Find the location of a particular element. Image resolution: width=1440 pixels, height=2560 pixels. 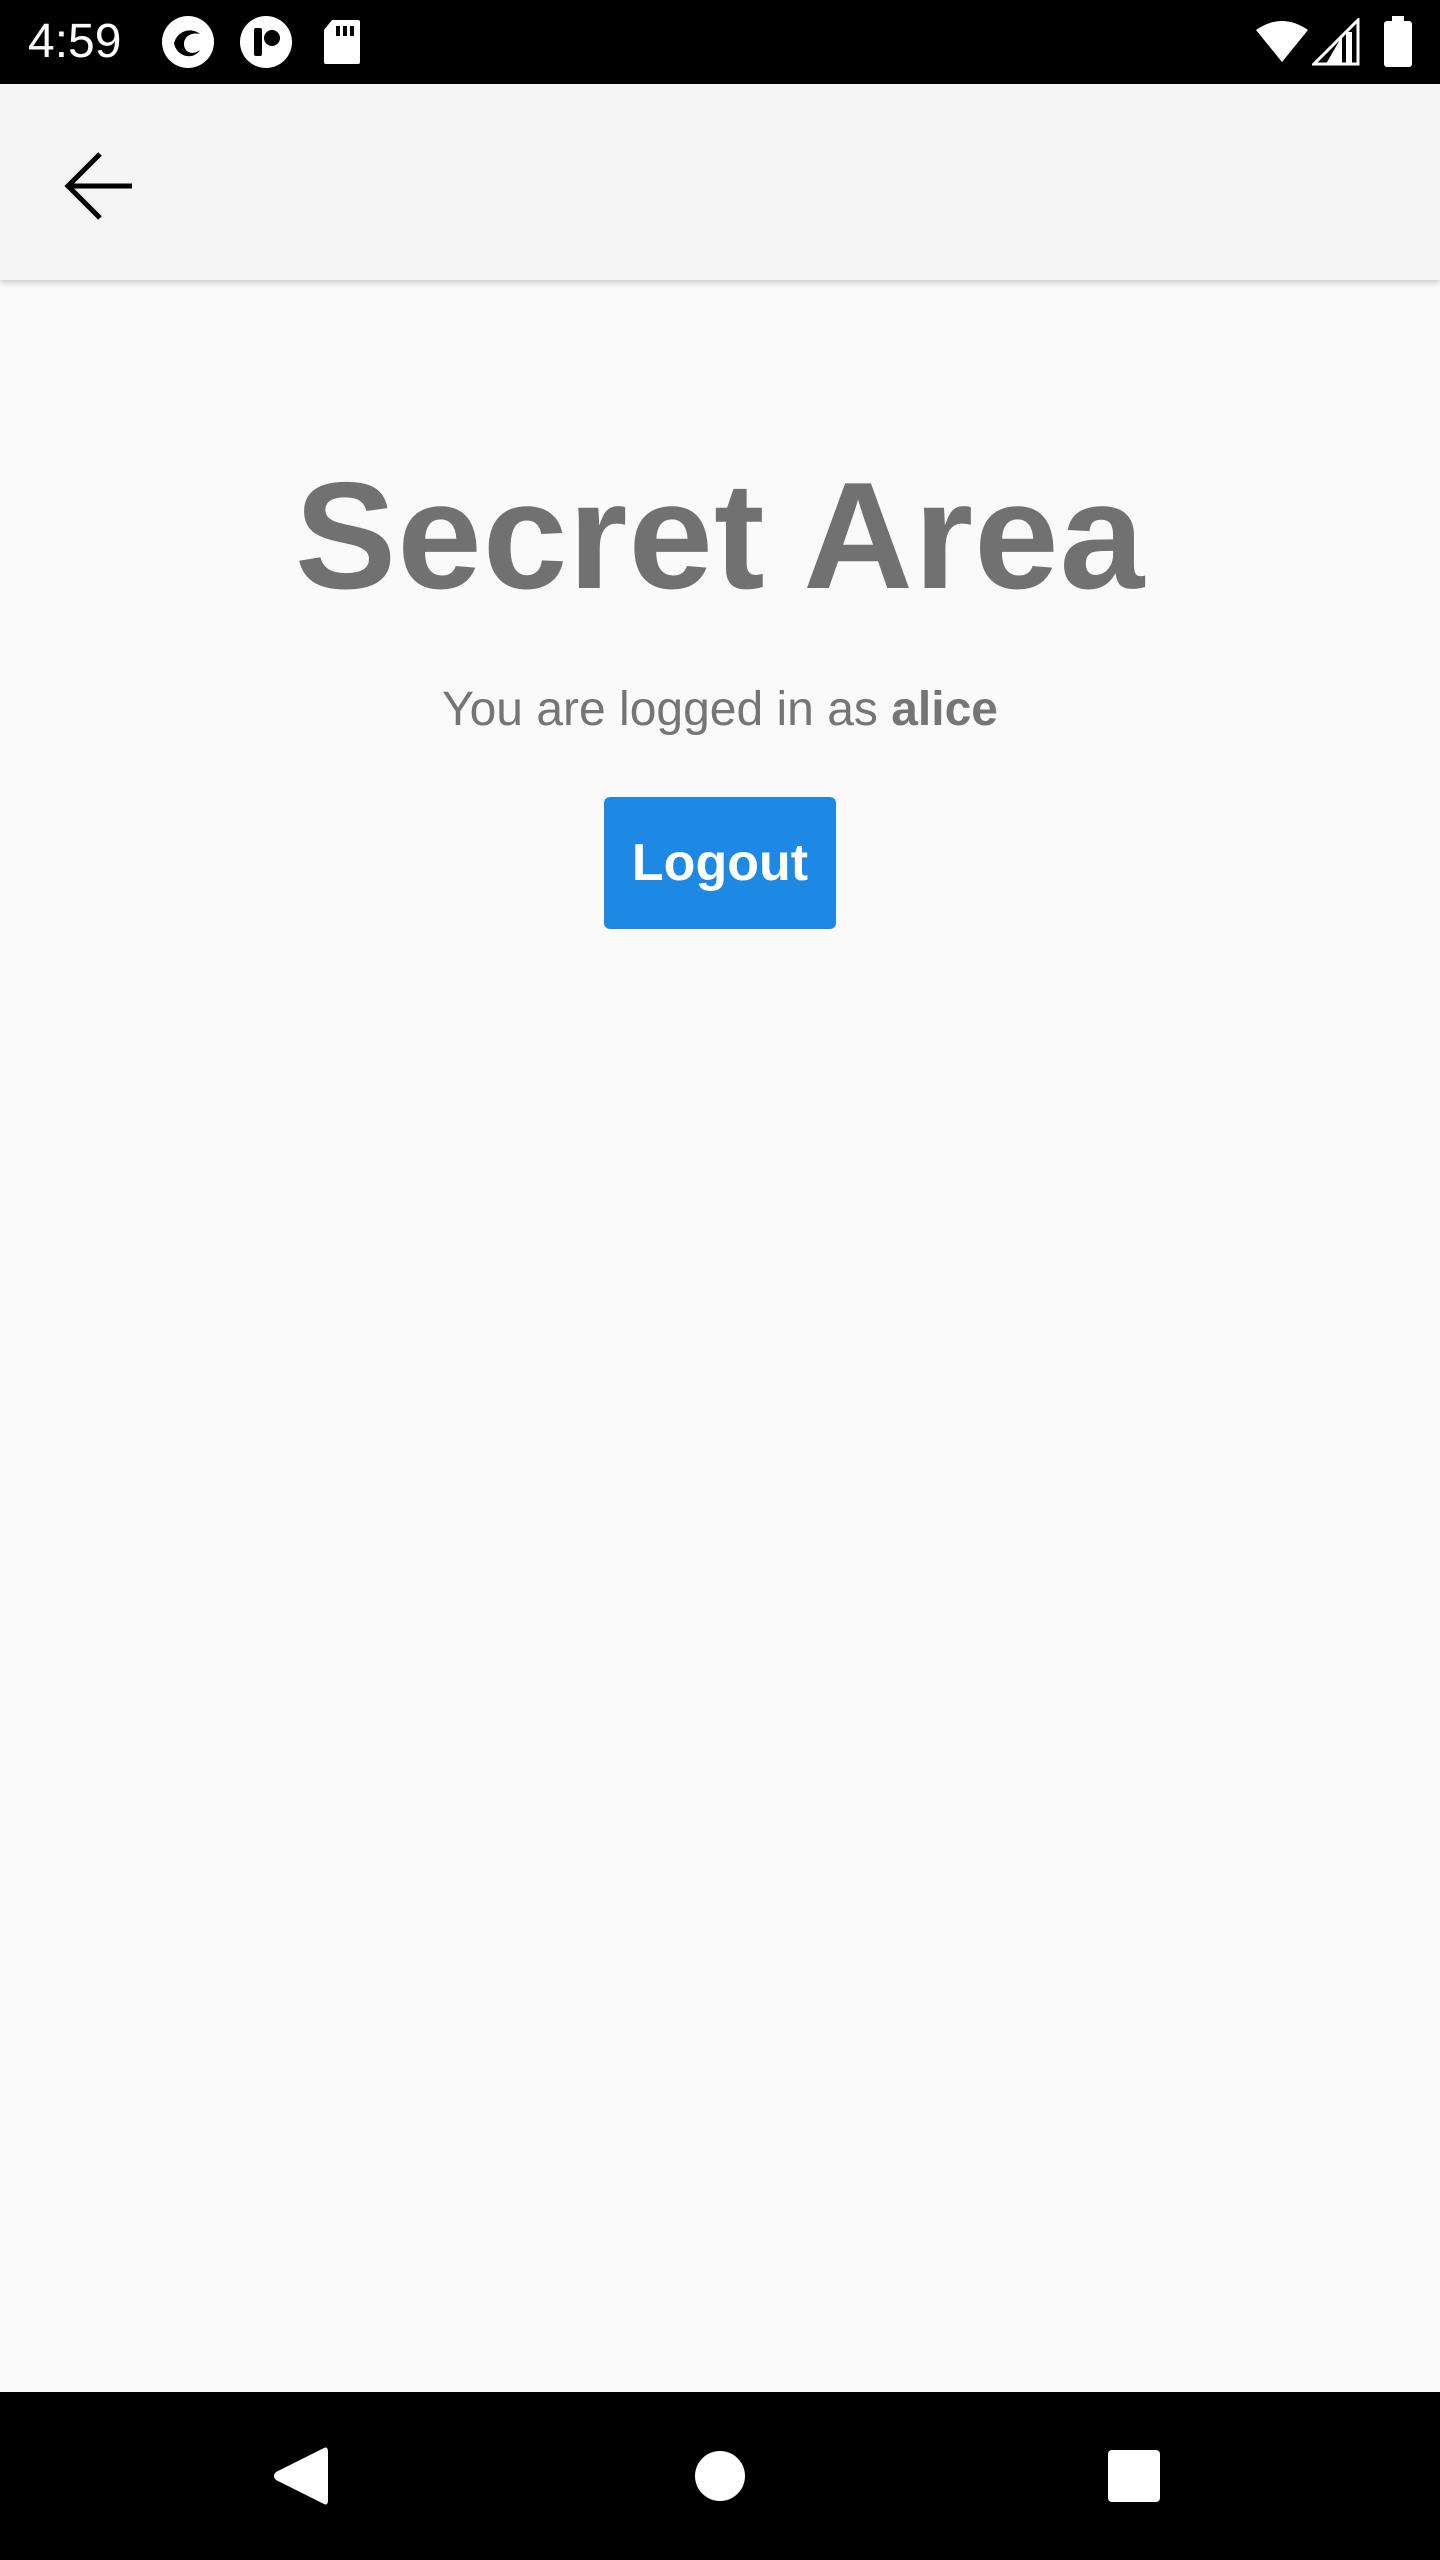

back-button is located at coordinates (100, 186).